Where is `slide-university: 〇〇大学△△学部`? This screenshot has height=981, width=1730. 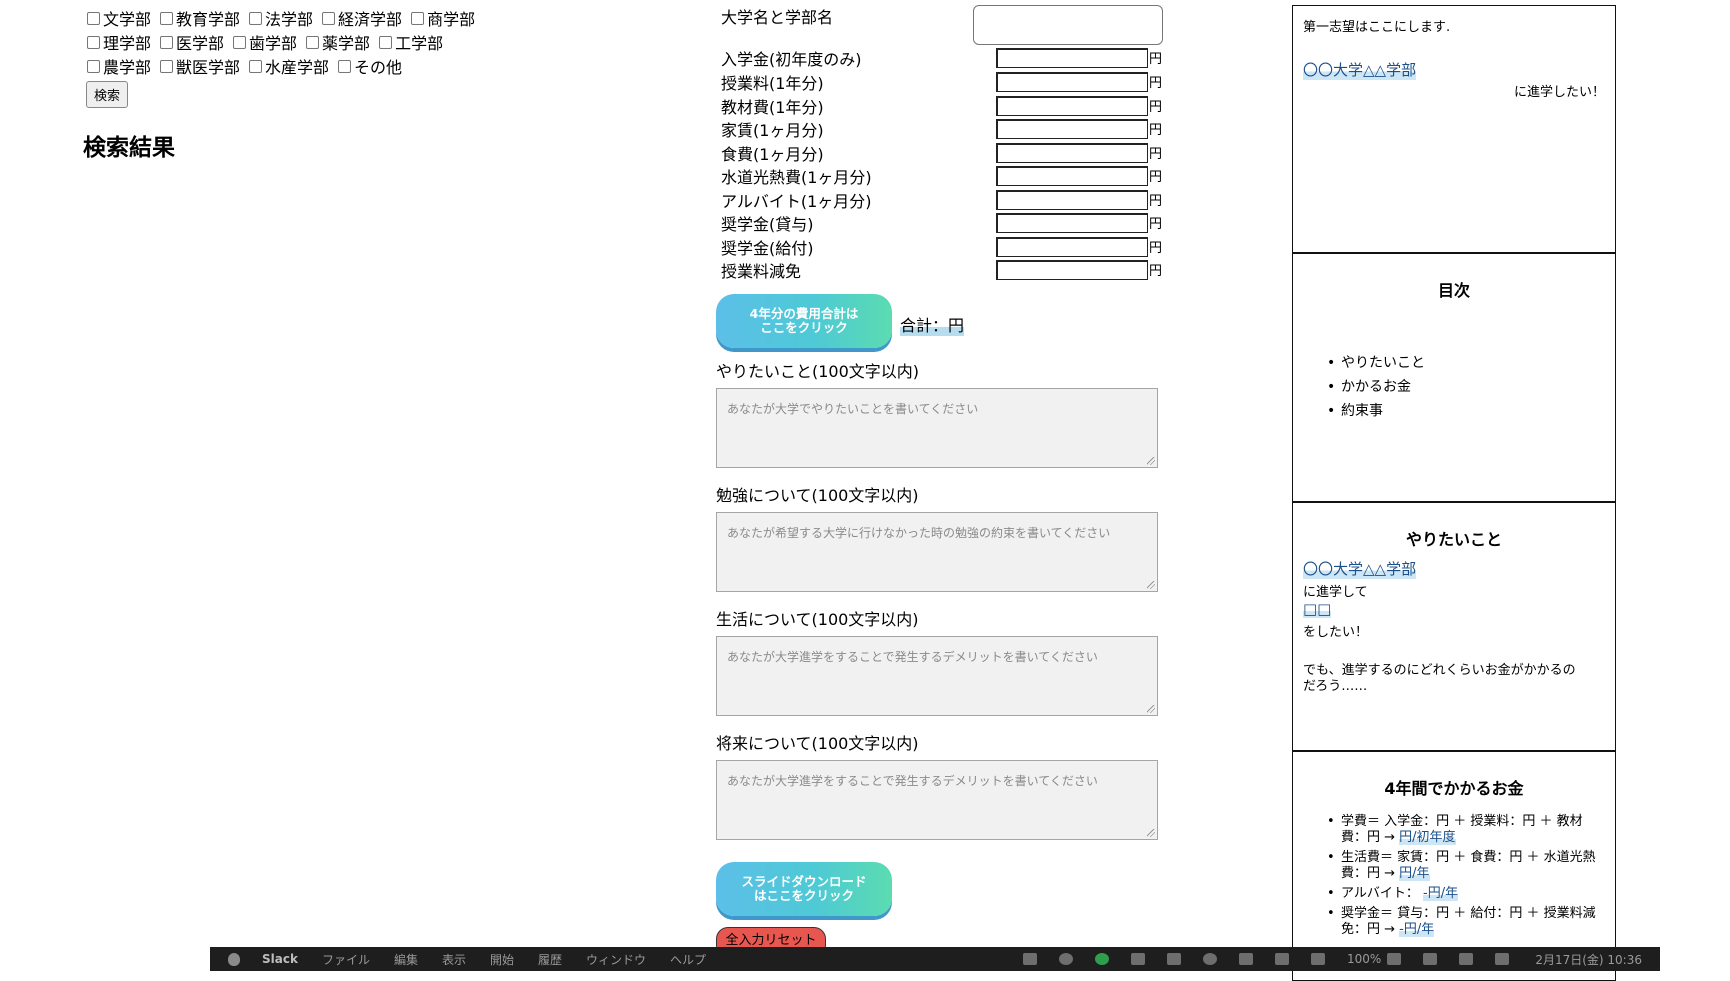 slide-university: 〇〇大学△△学部 is located at coordinates (1360, 69).